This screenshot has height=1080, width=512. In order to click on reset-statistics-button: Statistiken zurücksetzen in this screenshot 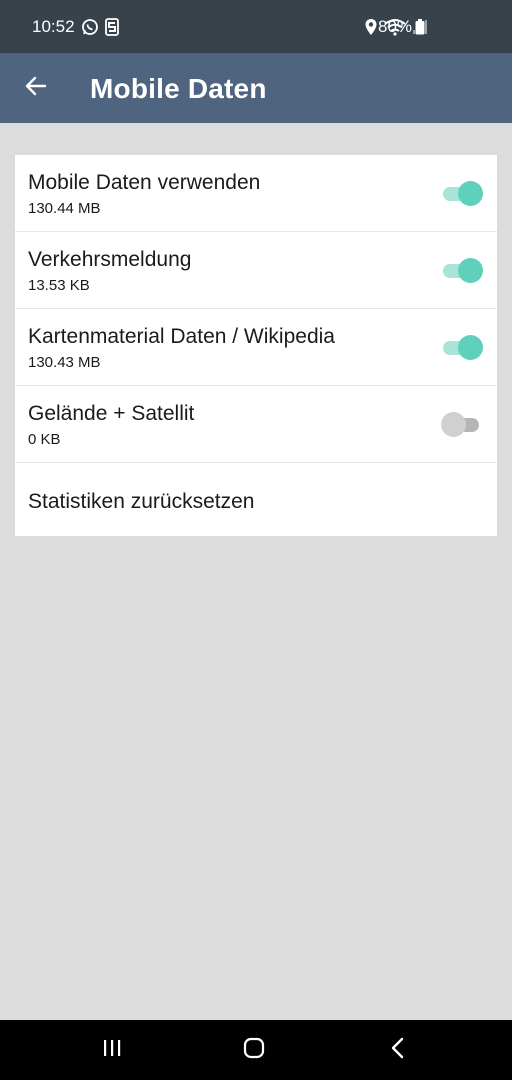, I will do `click(256, 499)`.